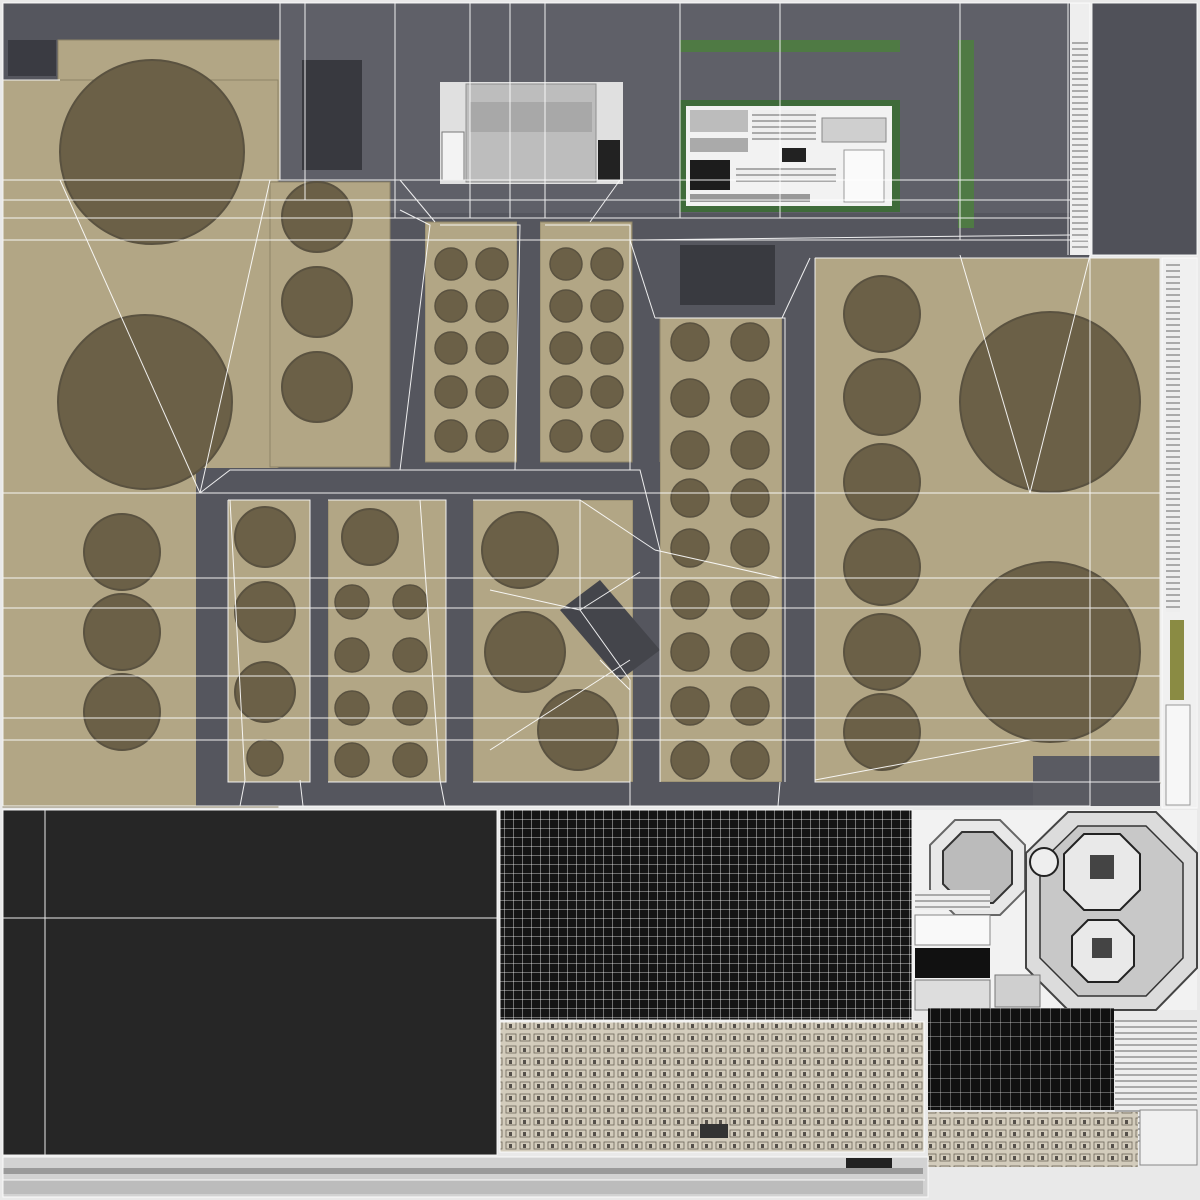 This screenshot has width=1200, height=1200. Describe the element at coordinates (1044, 862) in the screenshot. I see `roof-circle-small` at that location.